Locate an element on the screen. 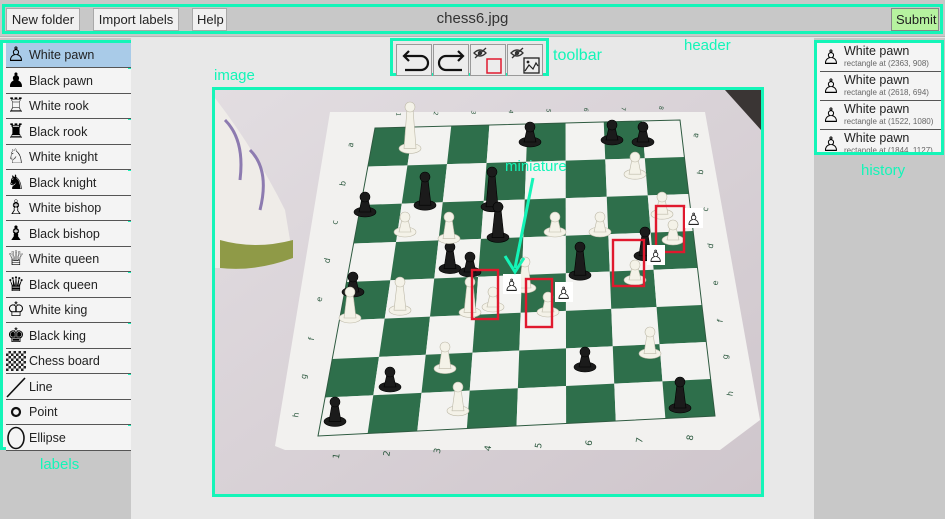  history-item: ♙ White pawn rectangle at (1844, 1127) is located at coordinates (880, 142).